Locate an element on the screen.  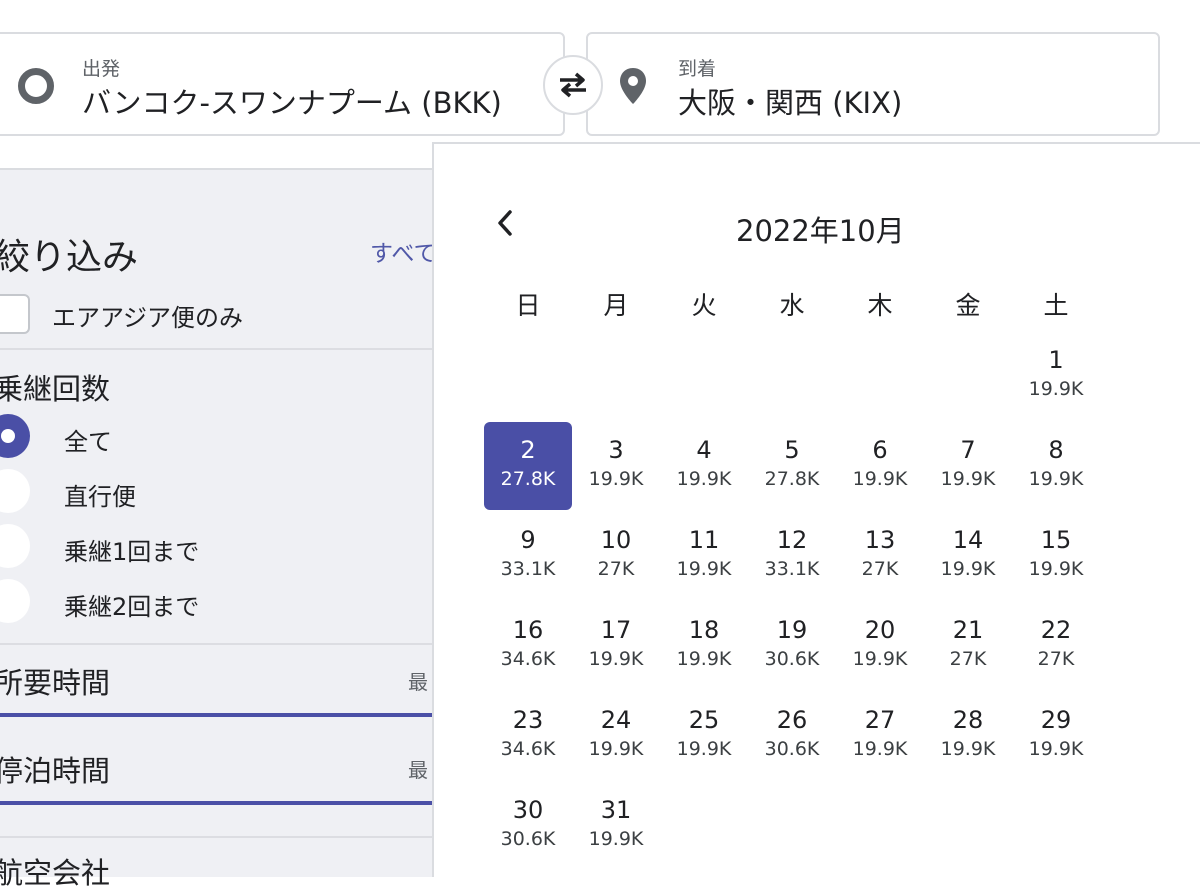
destination-label: 到着 is located at coordinates (697, 69).